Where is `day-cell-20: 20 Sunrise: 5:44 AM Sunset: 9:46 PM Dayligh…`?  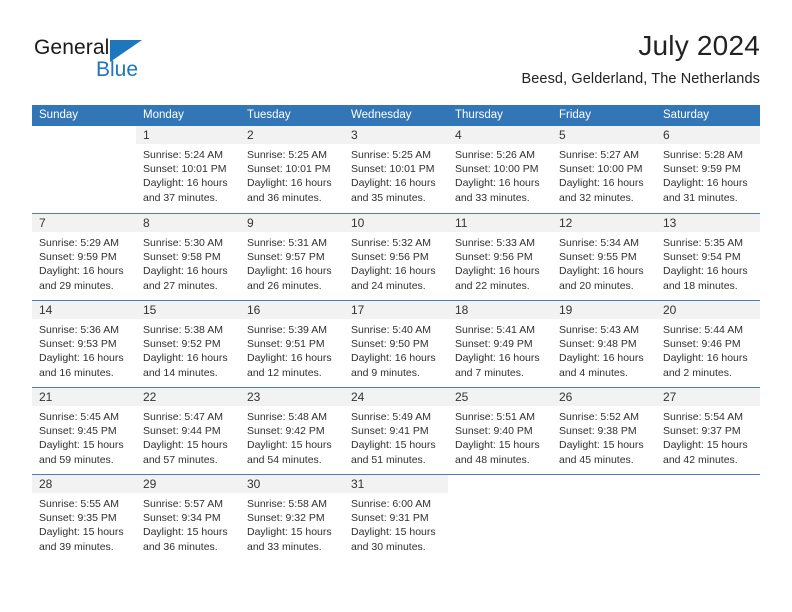
day-cell-20: 20 Sunrise: 5:44 AM Sunset: 9:46 PM Dayligh… is located at coordinates (708, 344).